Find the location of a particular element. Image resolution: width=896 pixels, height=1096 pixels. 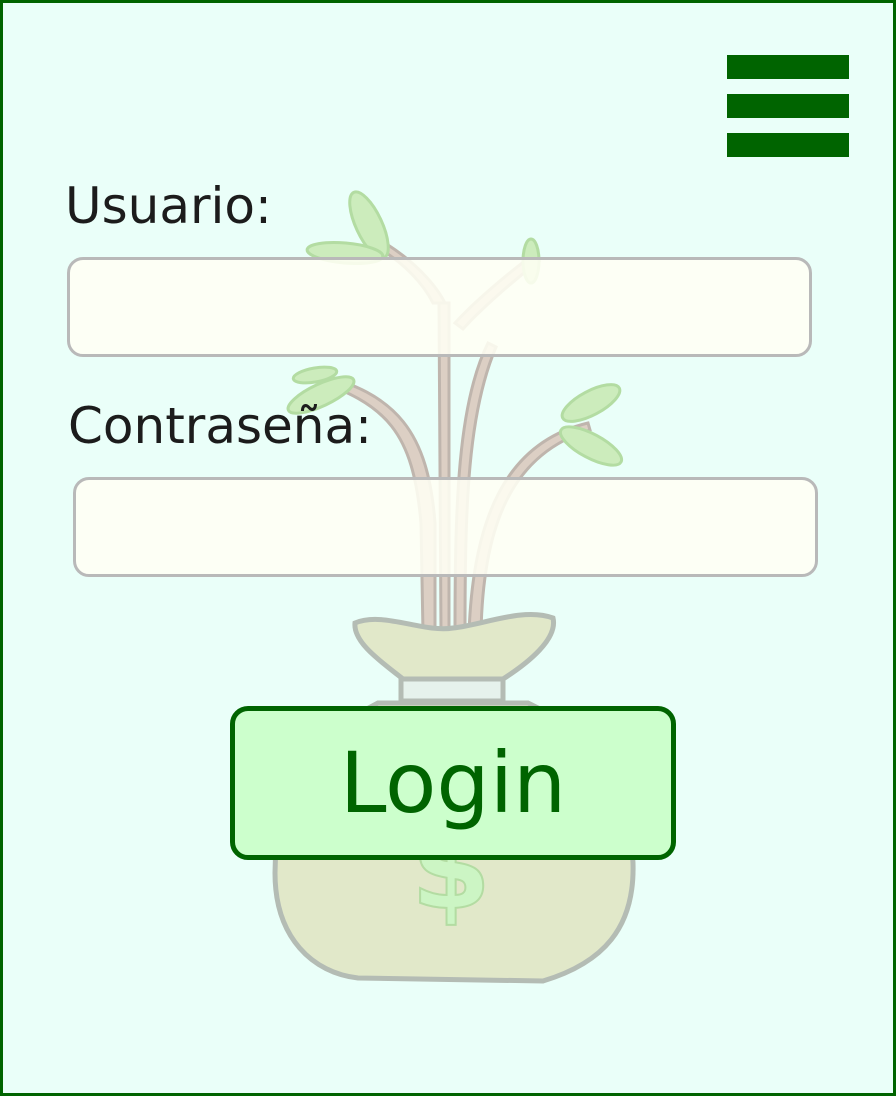

menu-bar-middle is located at coordinates (788, 106).